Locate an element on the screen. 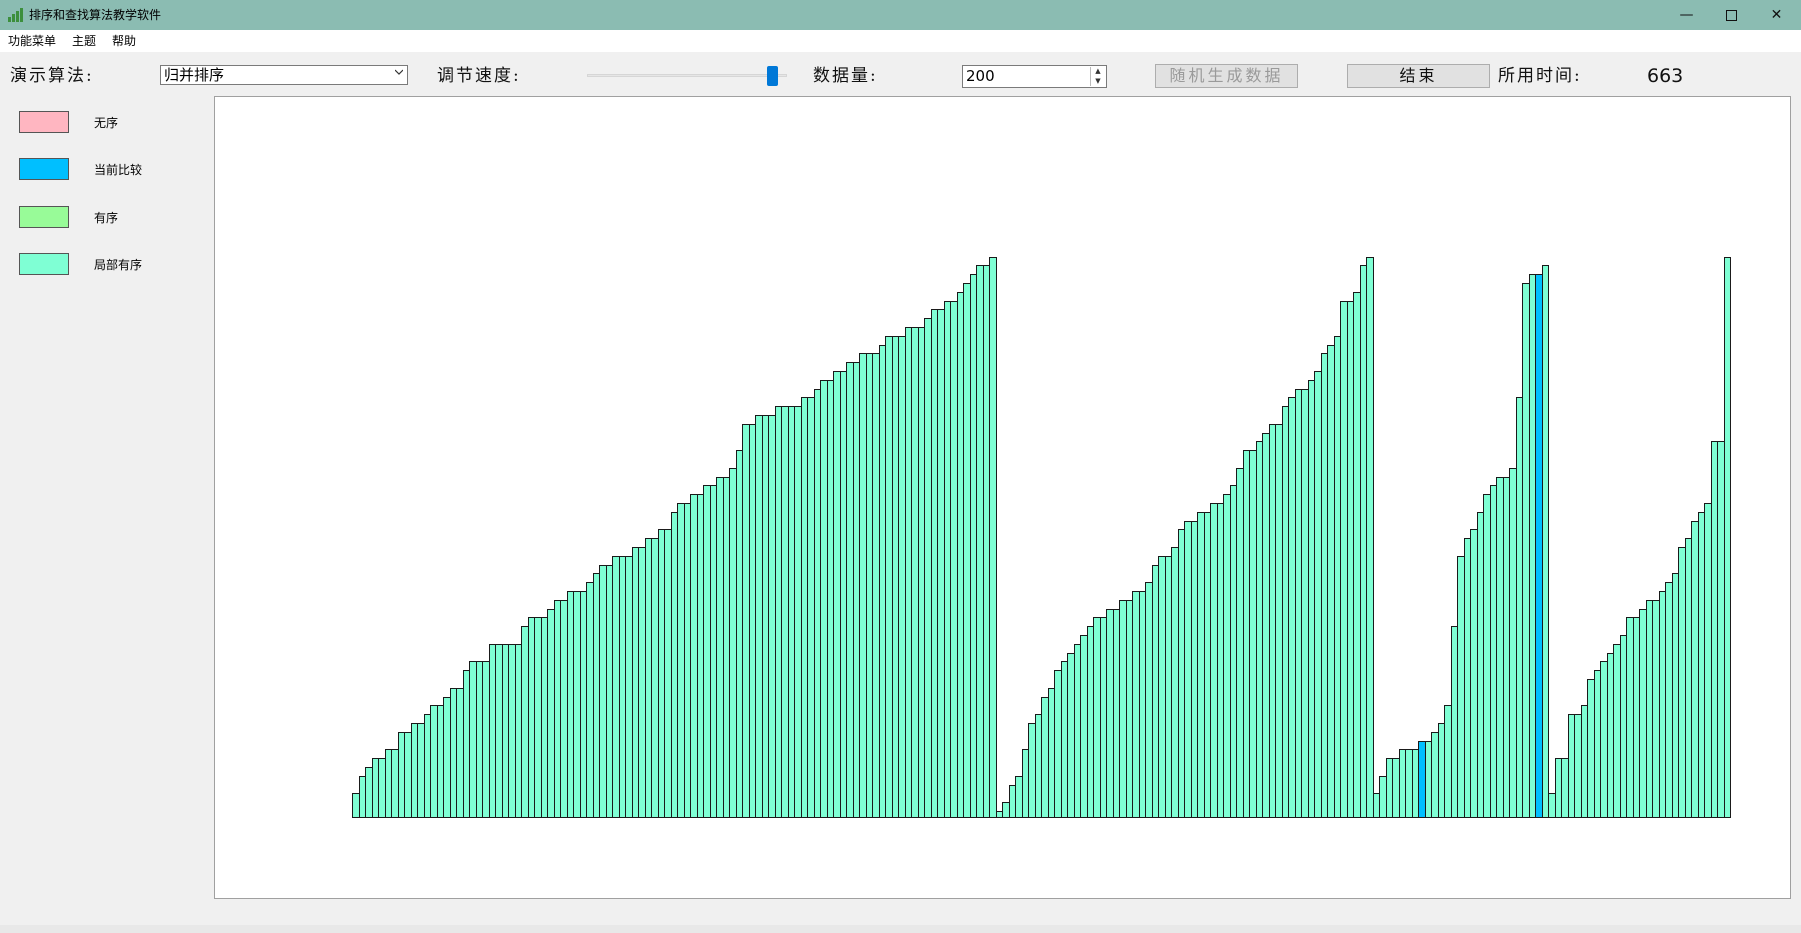 The image size is (1801, 933). menu-function: 功能菜单 is located at coordinates (32, 41).